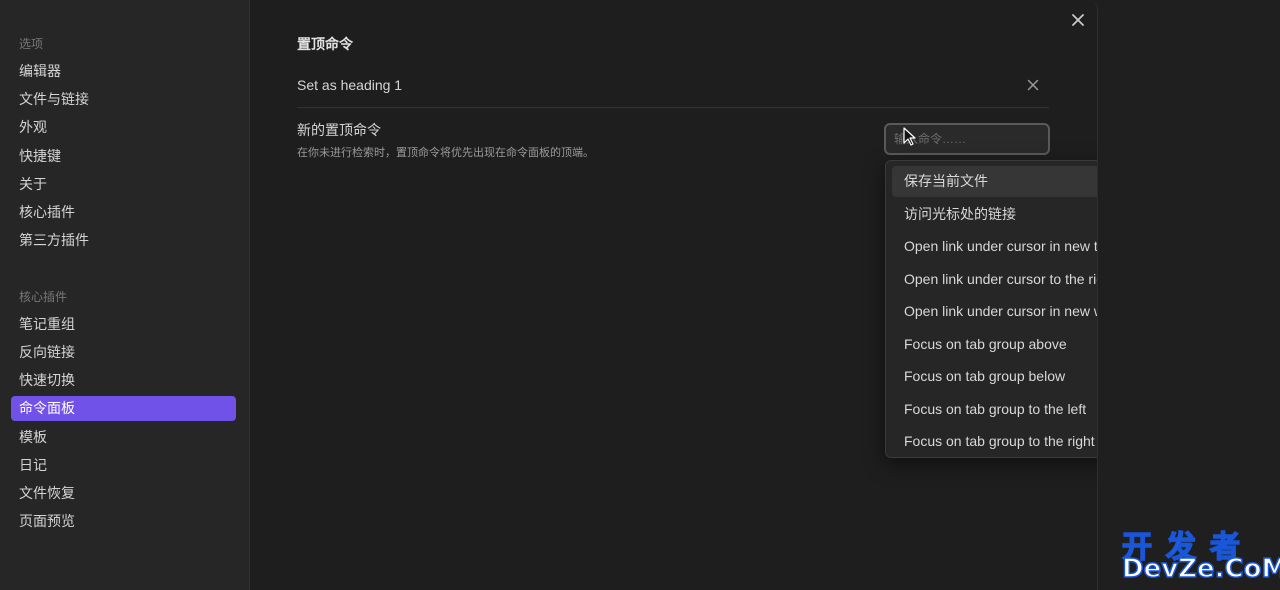  Describe the element at coordinates (123, 184) in the screenshot. I see `sidebar-item-about: 关于` at that location.